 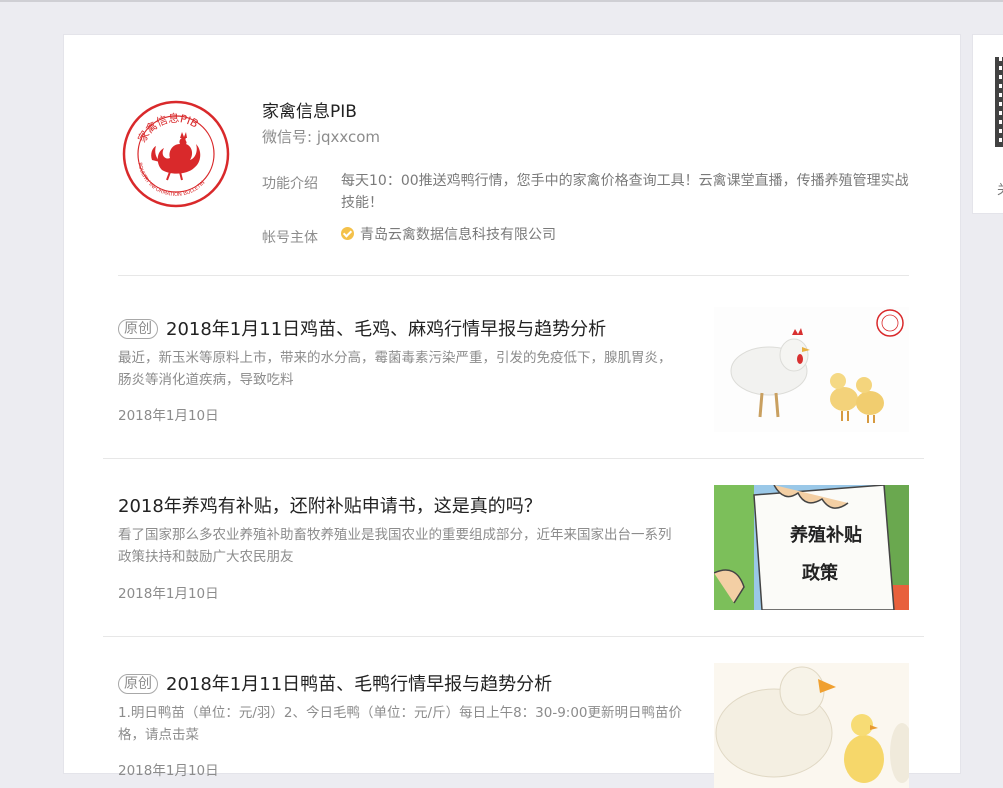 What do you see at coordinates (513, 275) in the screenshot?
I see `profile-divider` at bounding box center [513, 275].